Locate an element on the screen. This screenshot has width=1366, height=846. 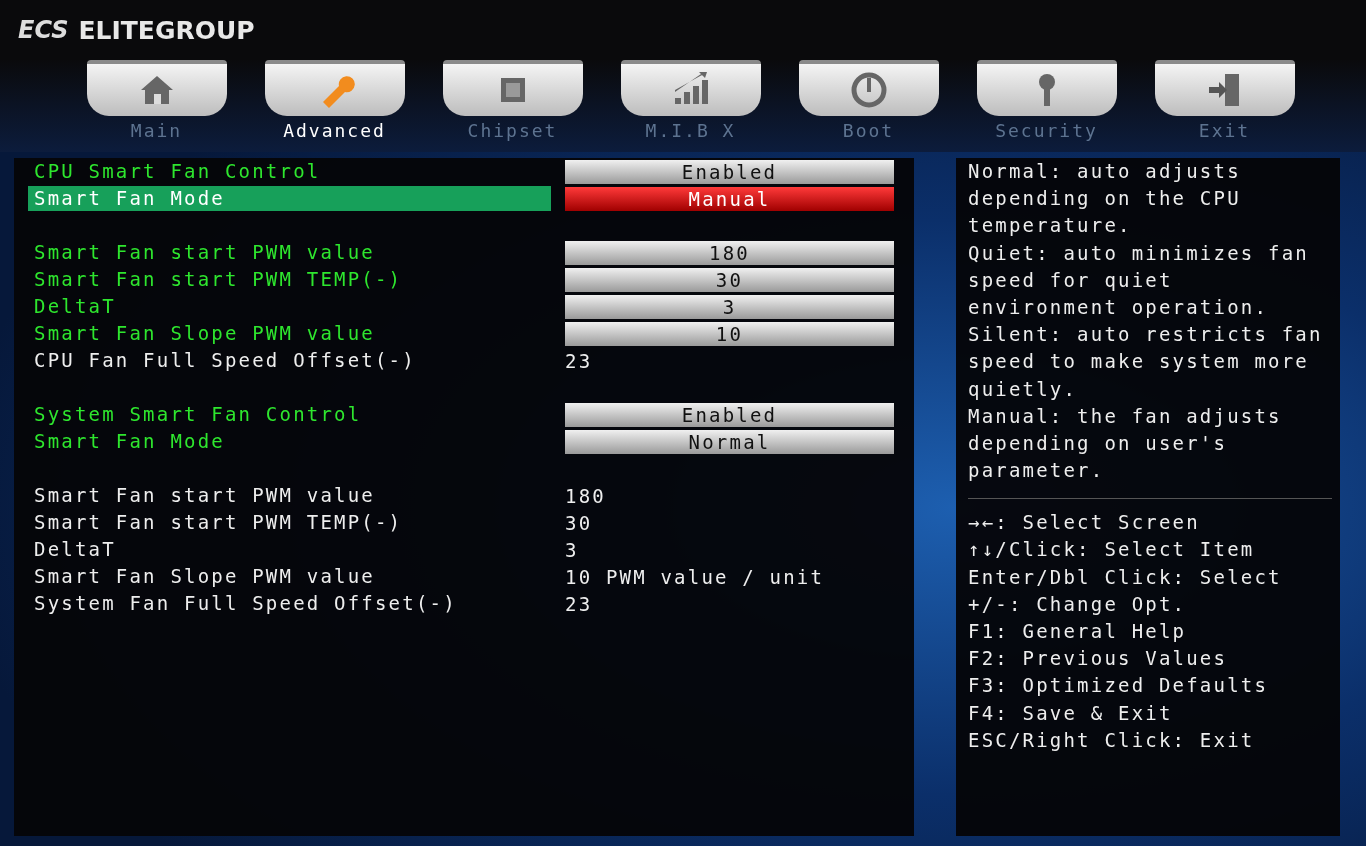
help-text: speed for quiet is located at coordinates (1071, 280).